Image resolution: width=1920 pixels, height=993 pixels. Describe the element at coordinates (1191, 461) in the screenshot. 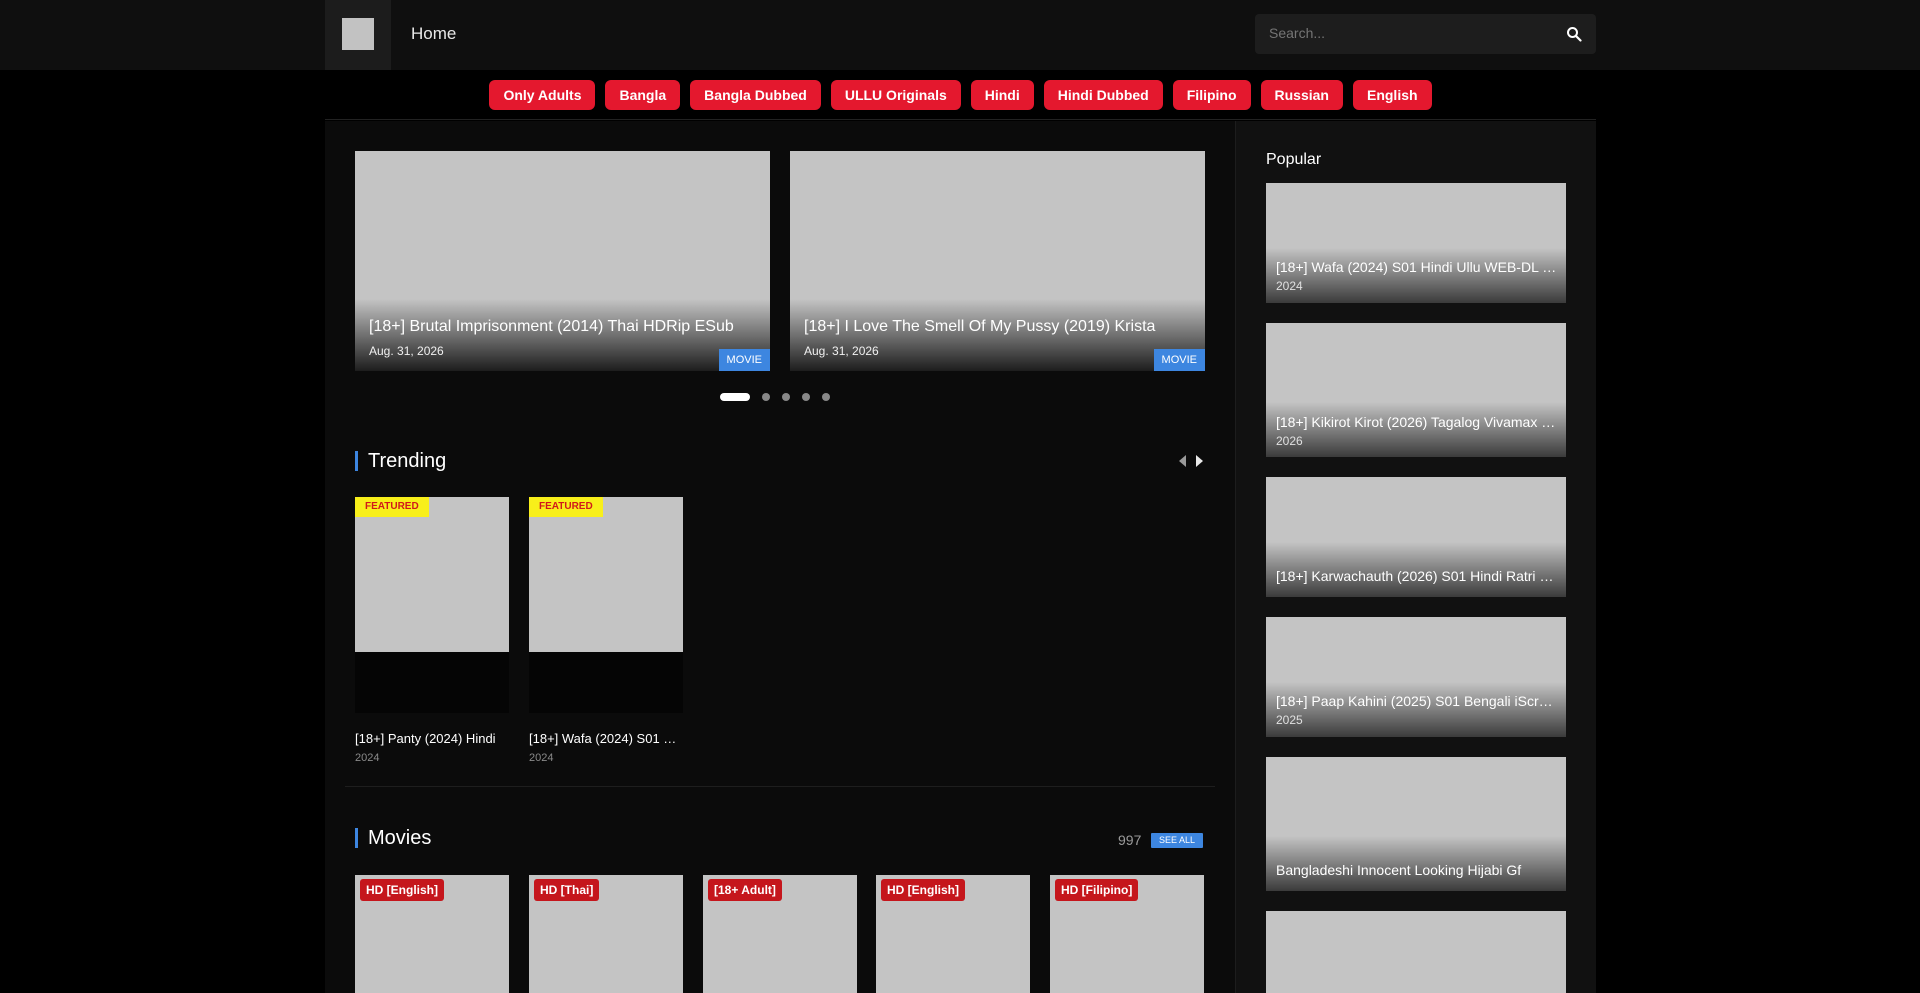

I see `trending-nav` at that location.